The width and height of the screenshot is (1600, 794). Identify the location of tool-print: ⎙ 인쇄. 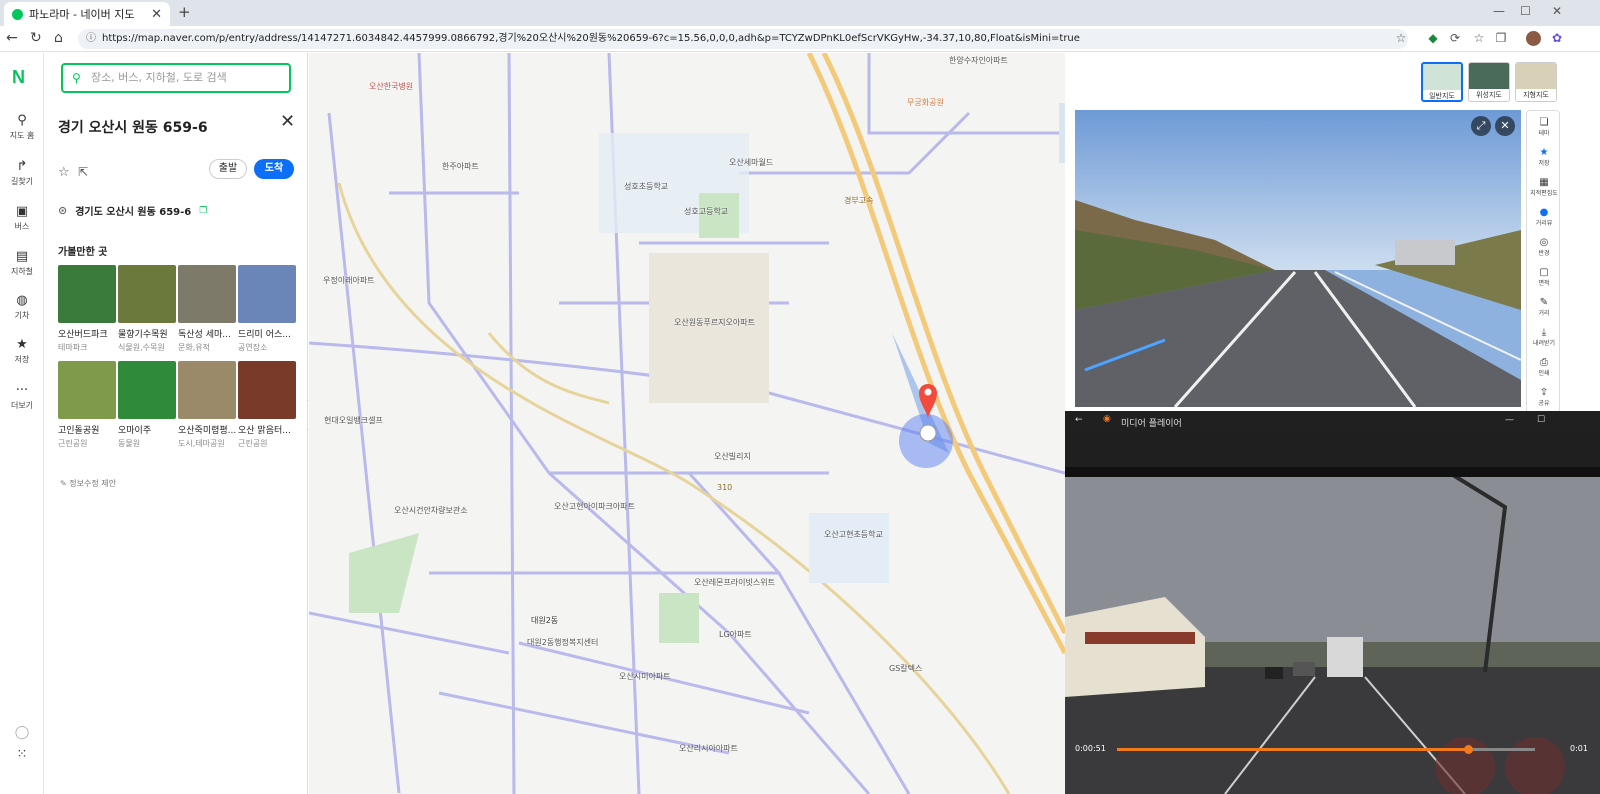
(1544, 367).